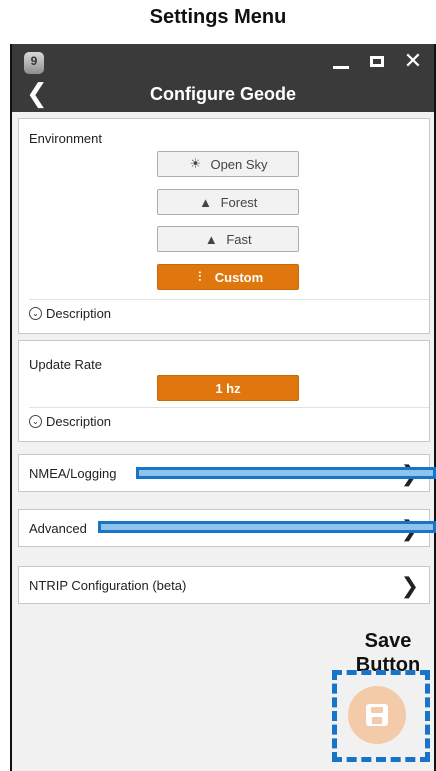 This screenshot has height=771, width=436. I want to click on chevron-right-icon: ❯, so click(409, 585).